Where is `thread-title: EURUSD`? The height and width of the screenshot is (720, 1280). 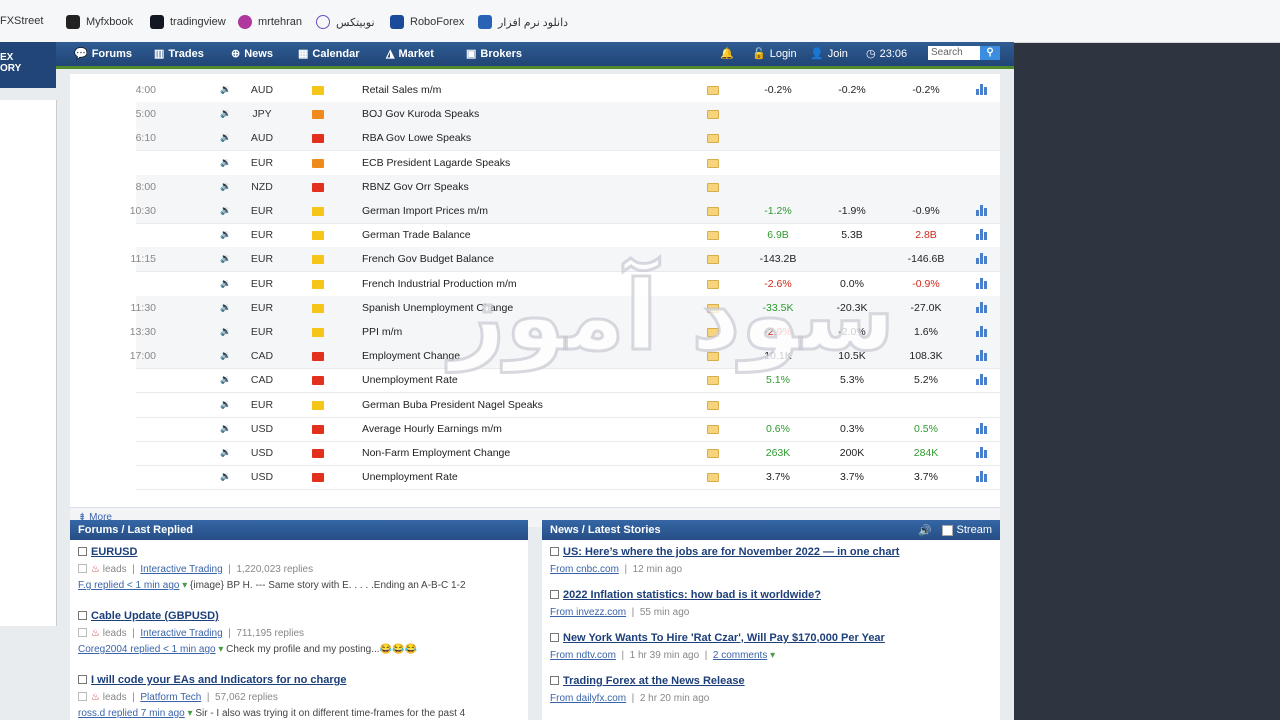
thread-title: EURUSD is located at coordinates (114, 552).